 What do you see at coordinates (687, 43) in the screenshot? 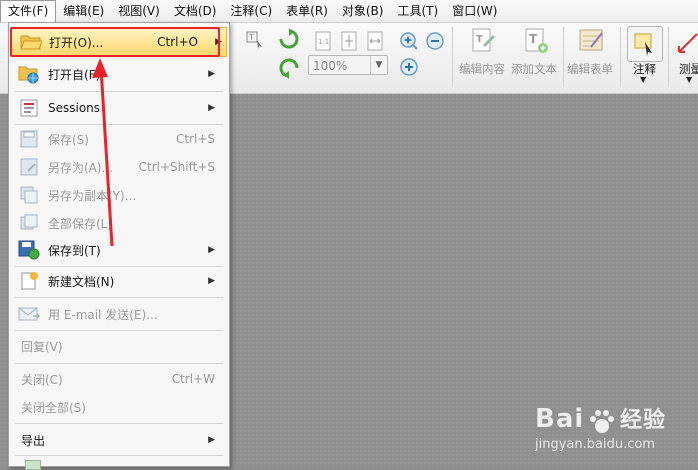
I see `measure-icon` at bounding box center [687, 43].